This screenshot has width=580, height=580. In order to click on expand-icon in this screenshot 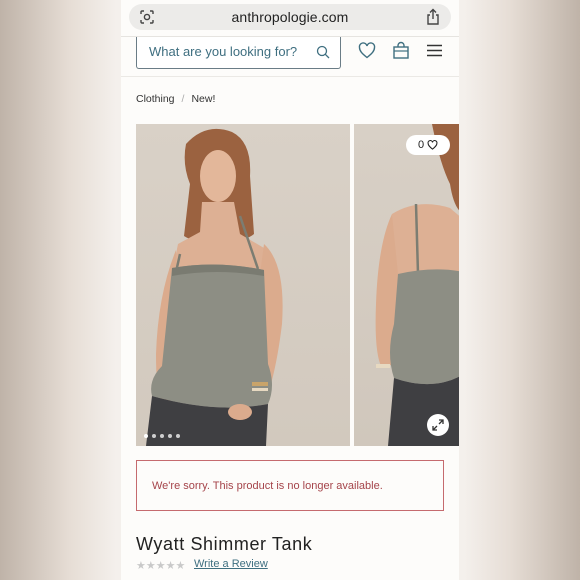, I will do `click(438, 425)`.